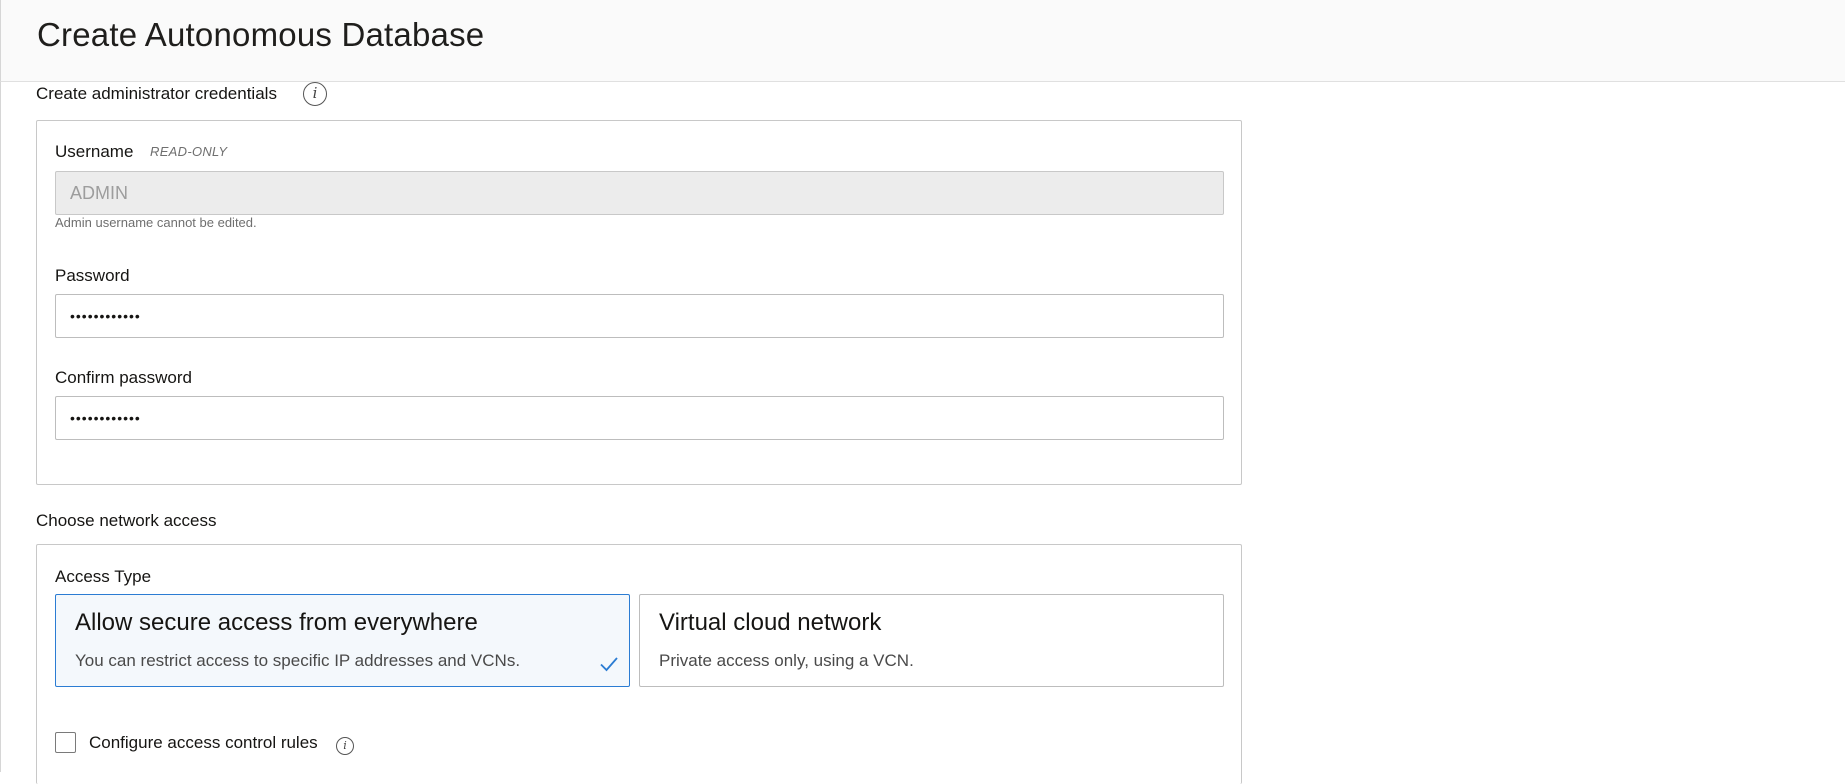  What do you see at coordinates (0, 427) in the screenshot?
I see `left-divider` at bounding box center [0, 427].